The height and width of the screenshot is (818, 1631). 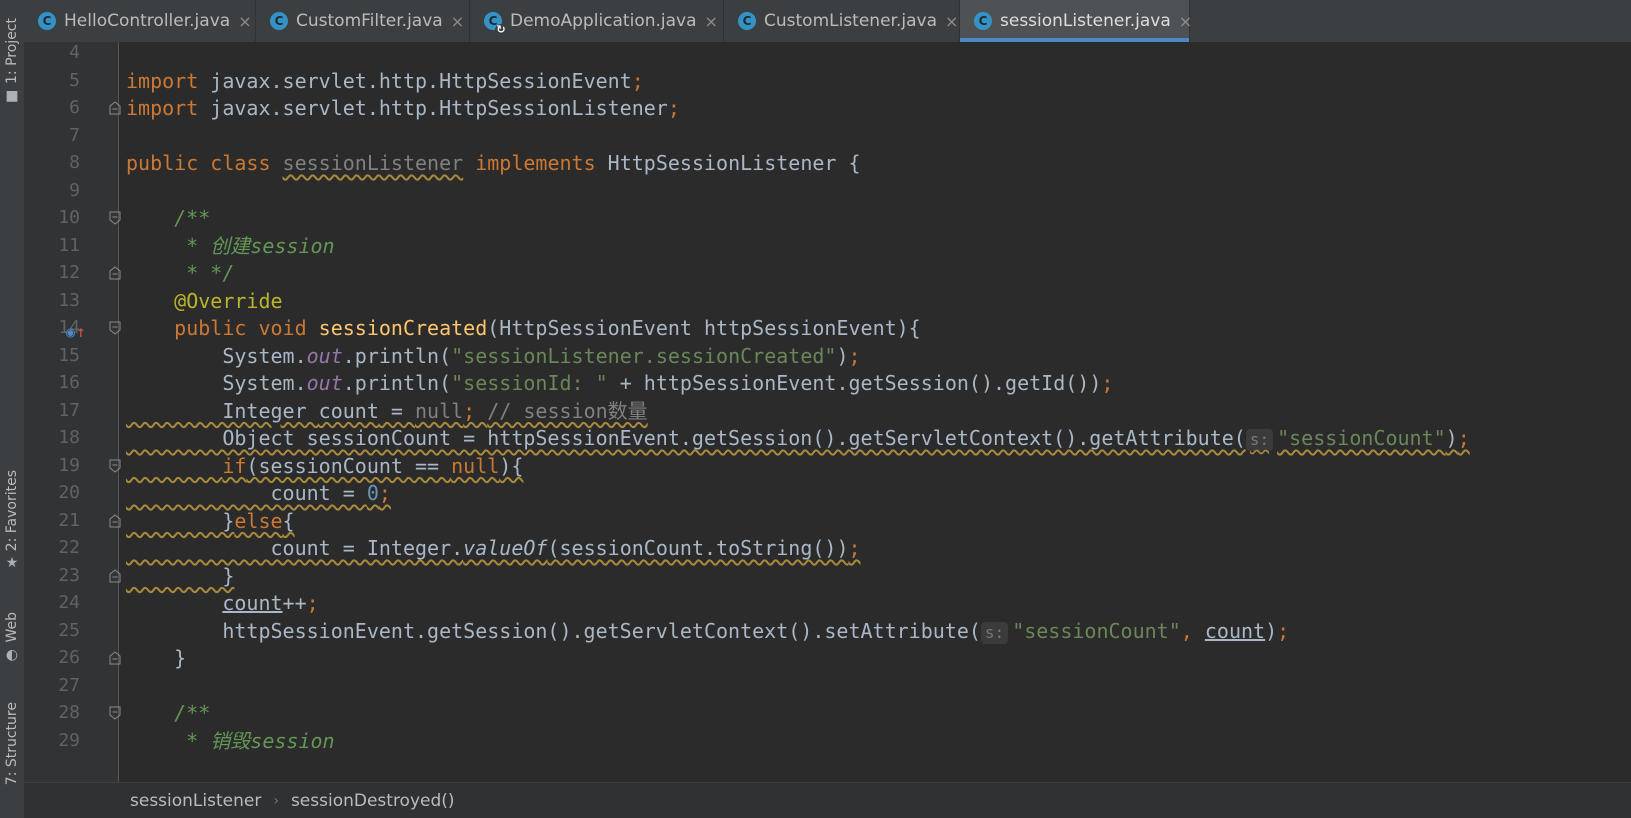 What do you see at coordinates (475, 465) in the screenshot?
I see `code-token: null` at bounding box center [475, 465].